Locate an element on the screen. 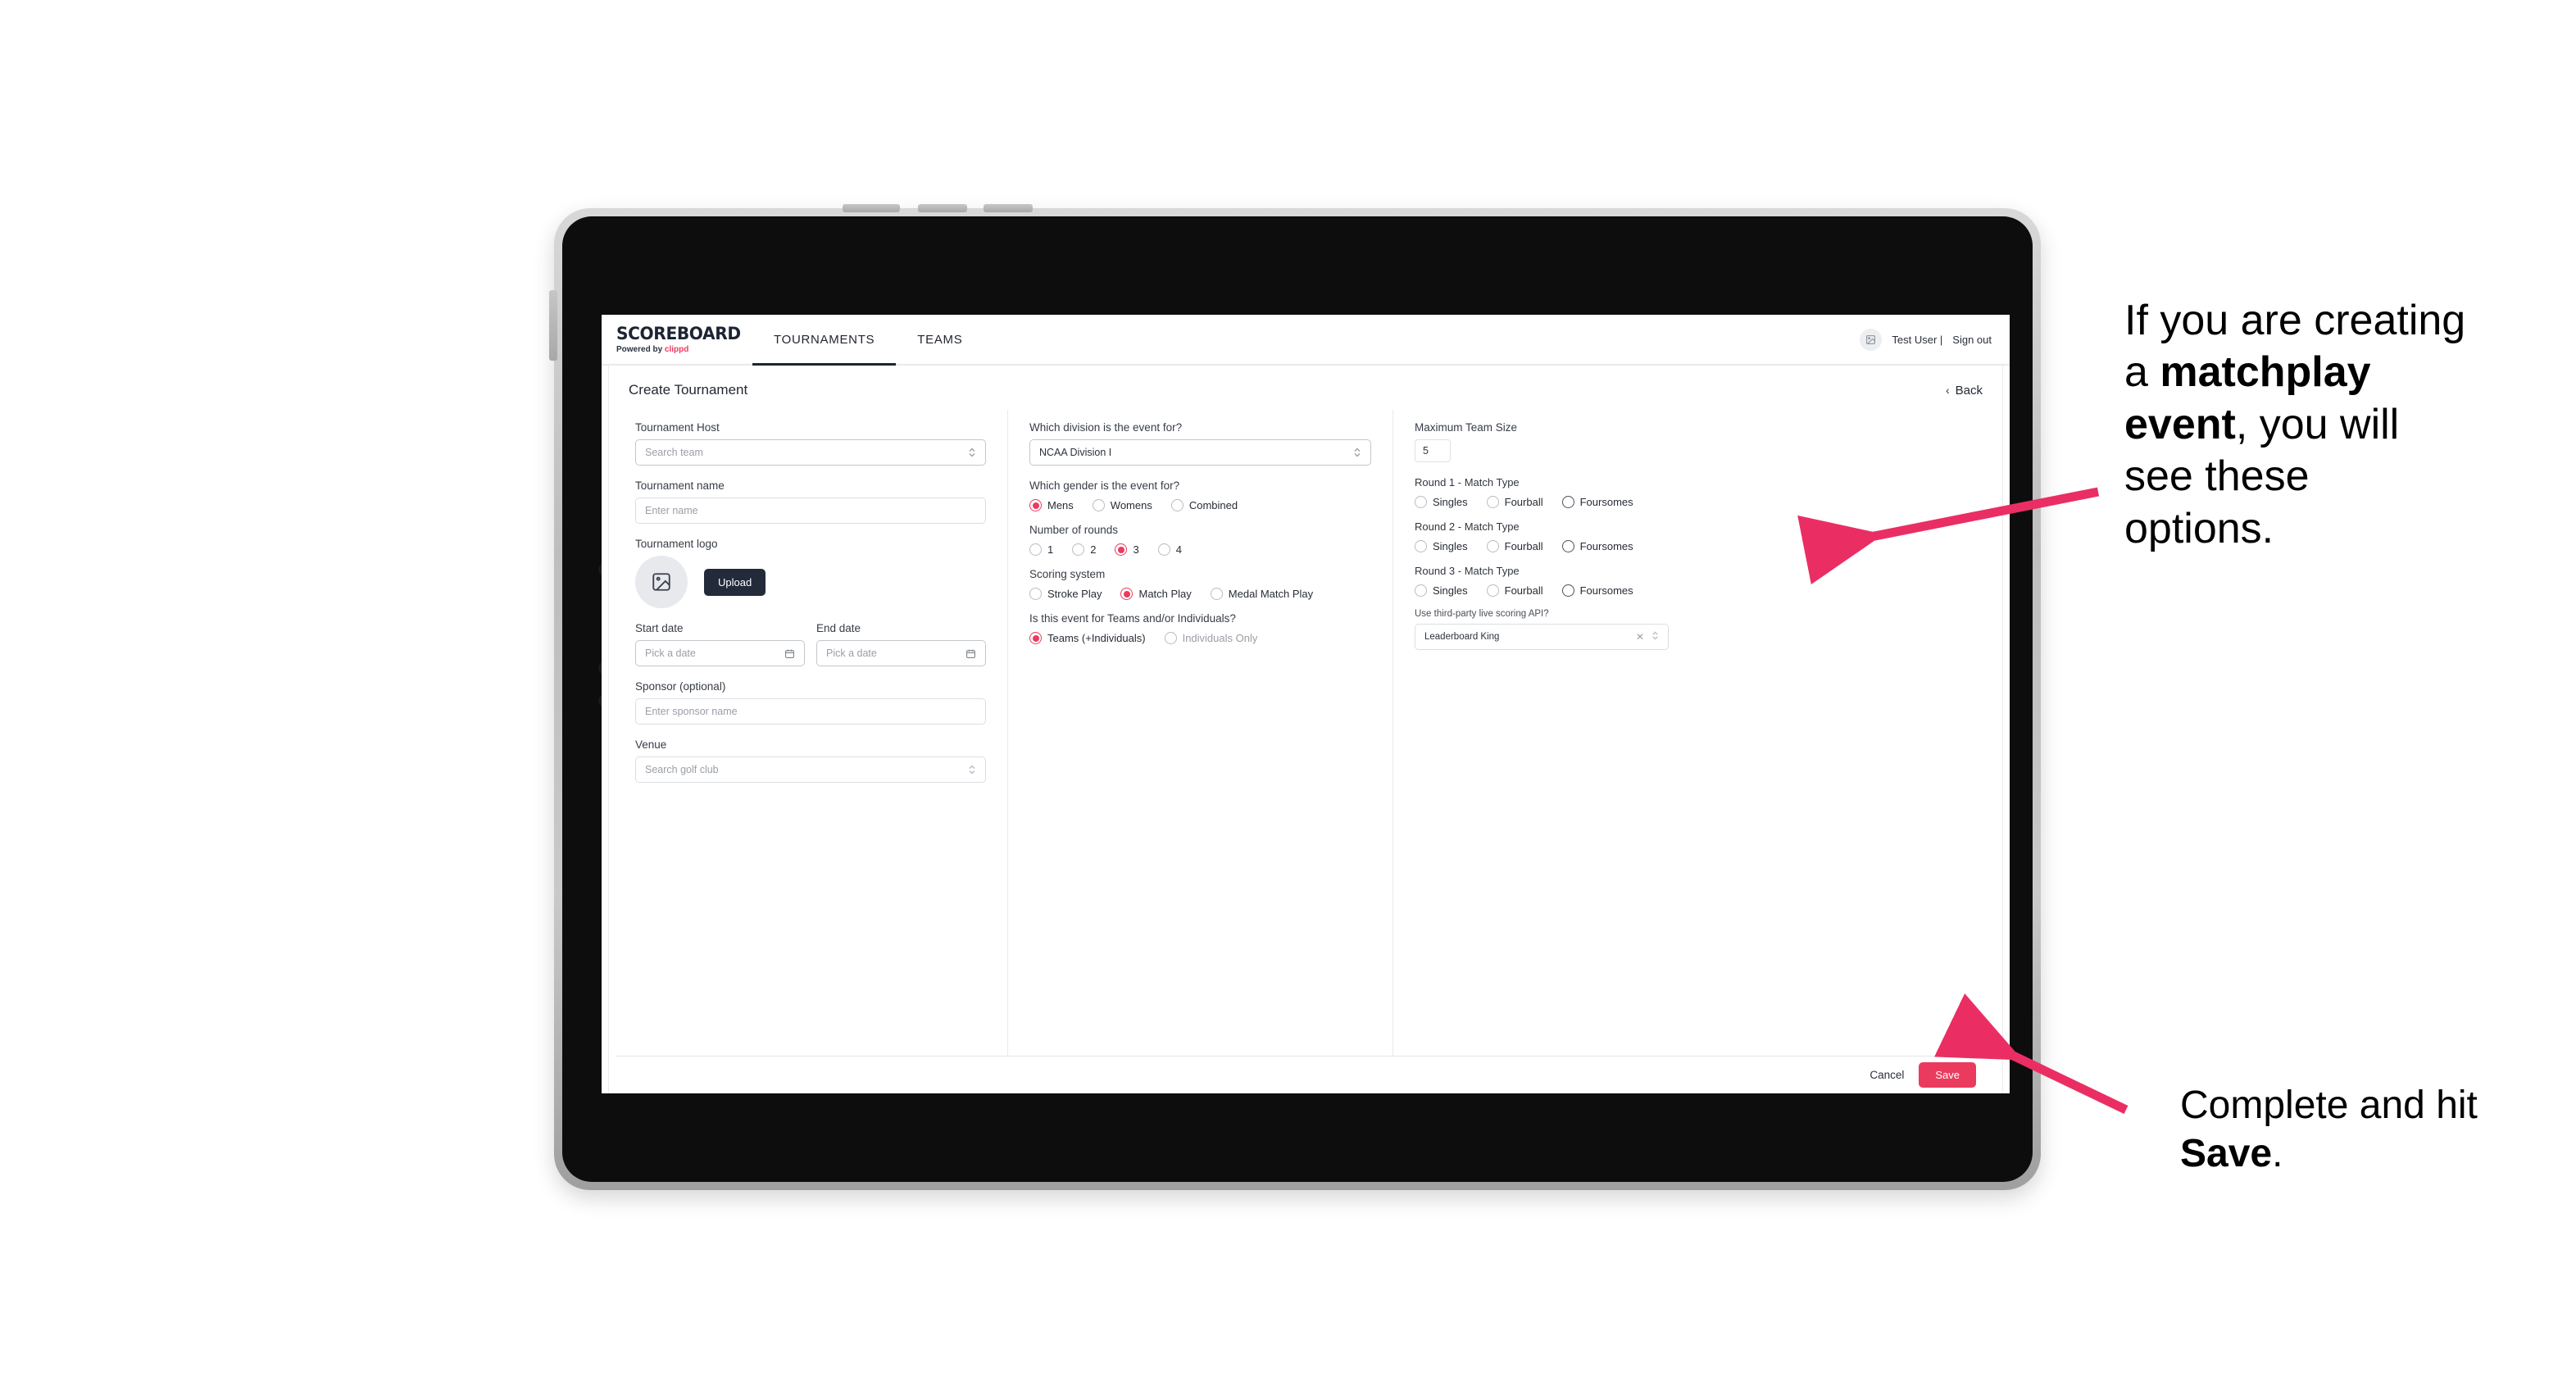 This screenshot has width=2576, height=1386. radio-round3-singles: Singles is located at coordinates (1441, 590).